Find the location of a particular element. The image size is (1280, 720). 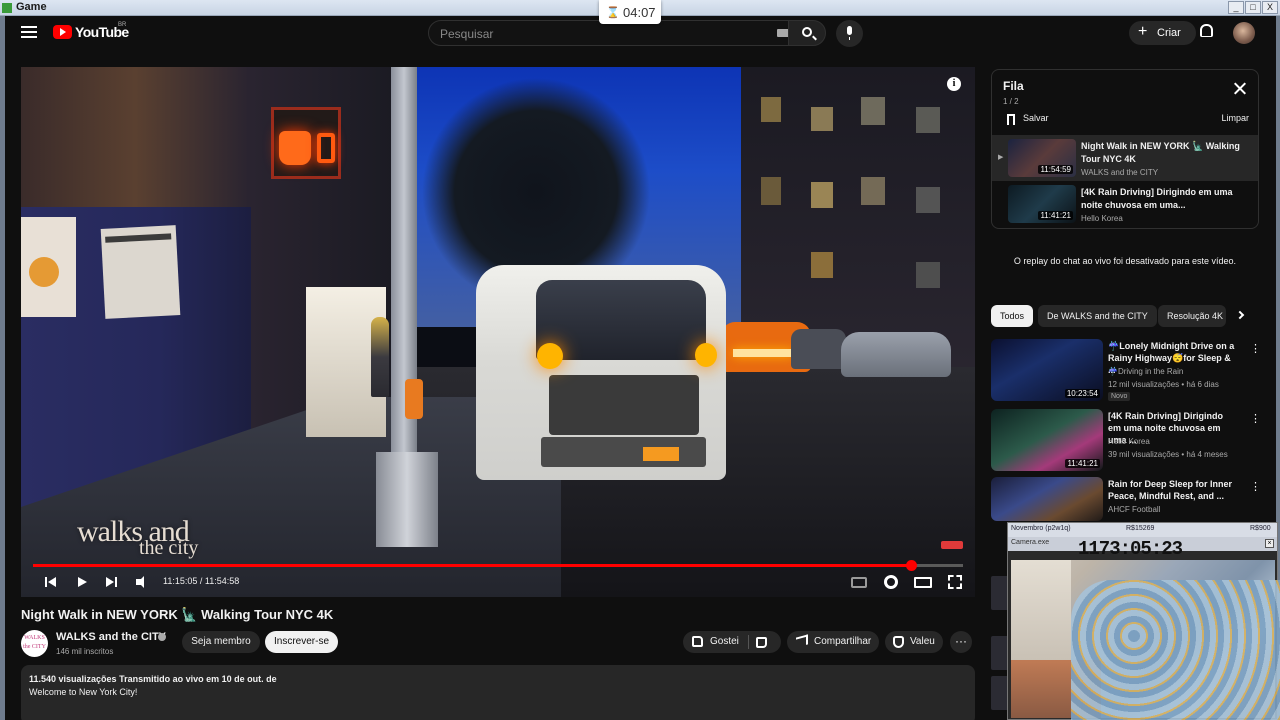

thumb-up-icon is located at coordinates (697, 641).